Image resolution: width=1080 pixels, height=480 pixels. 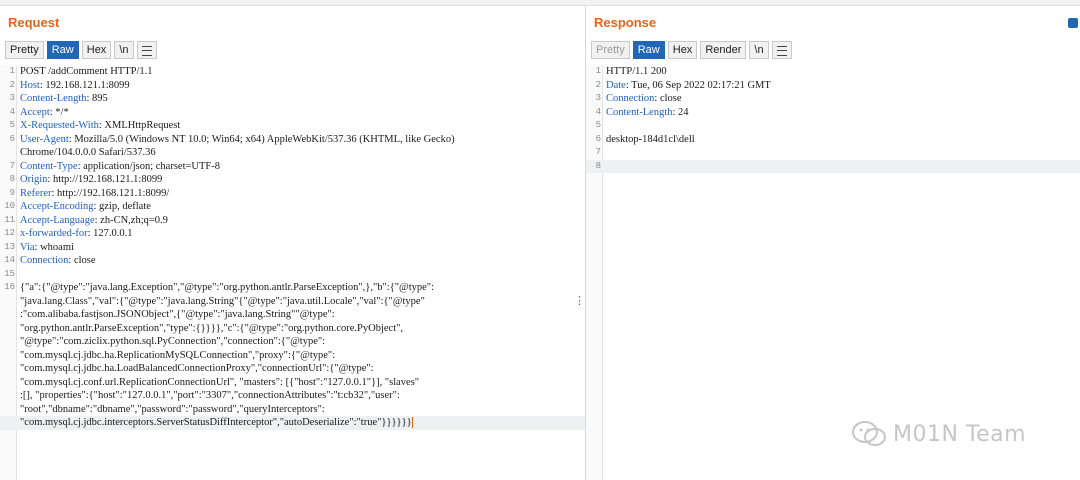 What do you see at coordinates (298, 234) in the screenshot?
I see `line-text: x-forwarded-for: 127.0.0.1` at bounding box center [298, 234].